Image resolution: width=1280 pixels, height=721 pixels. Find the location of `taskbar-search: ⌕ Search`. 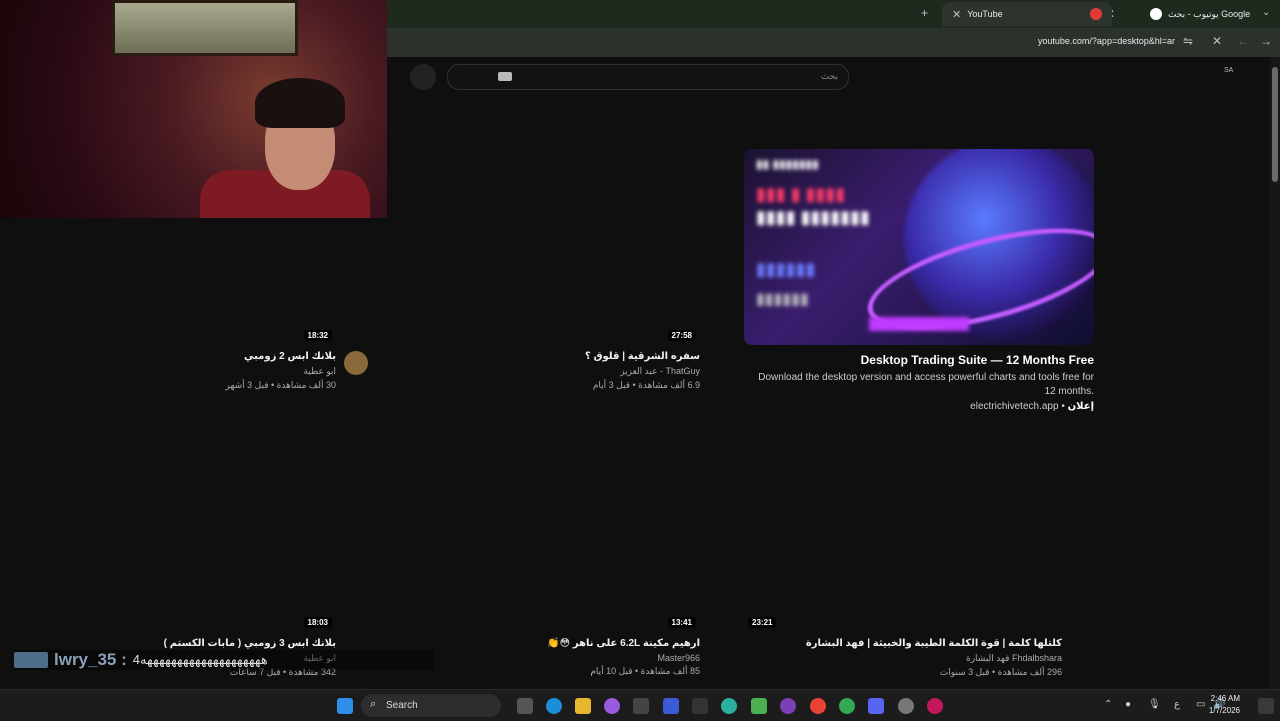

taskbar-search: ⌕ Search is located at coordinates (431, 705).